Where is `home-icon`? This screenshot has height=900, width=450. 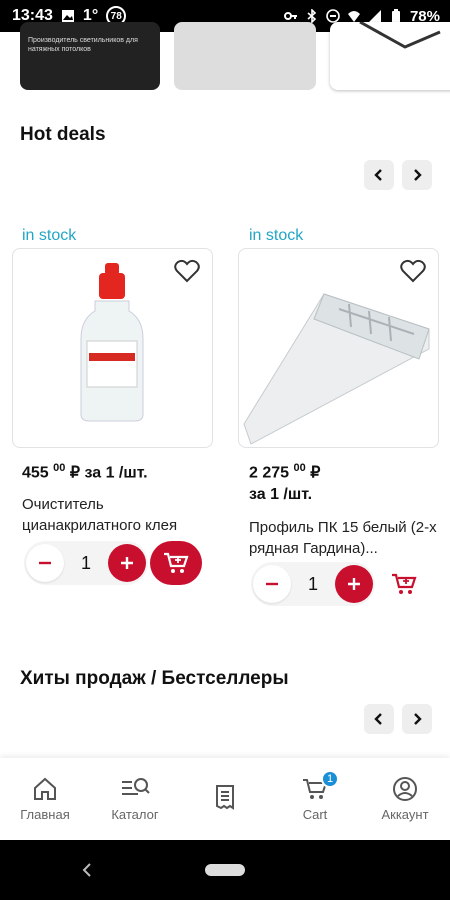
home-icon is located at coordinates (45, 788).